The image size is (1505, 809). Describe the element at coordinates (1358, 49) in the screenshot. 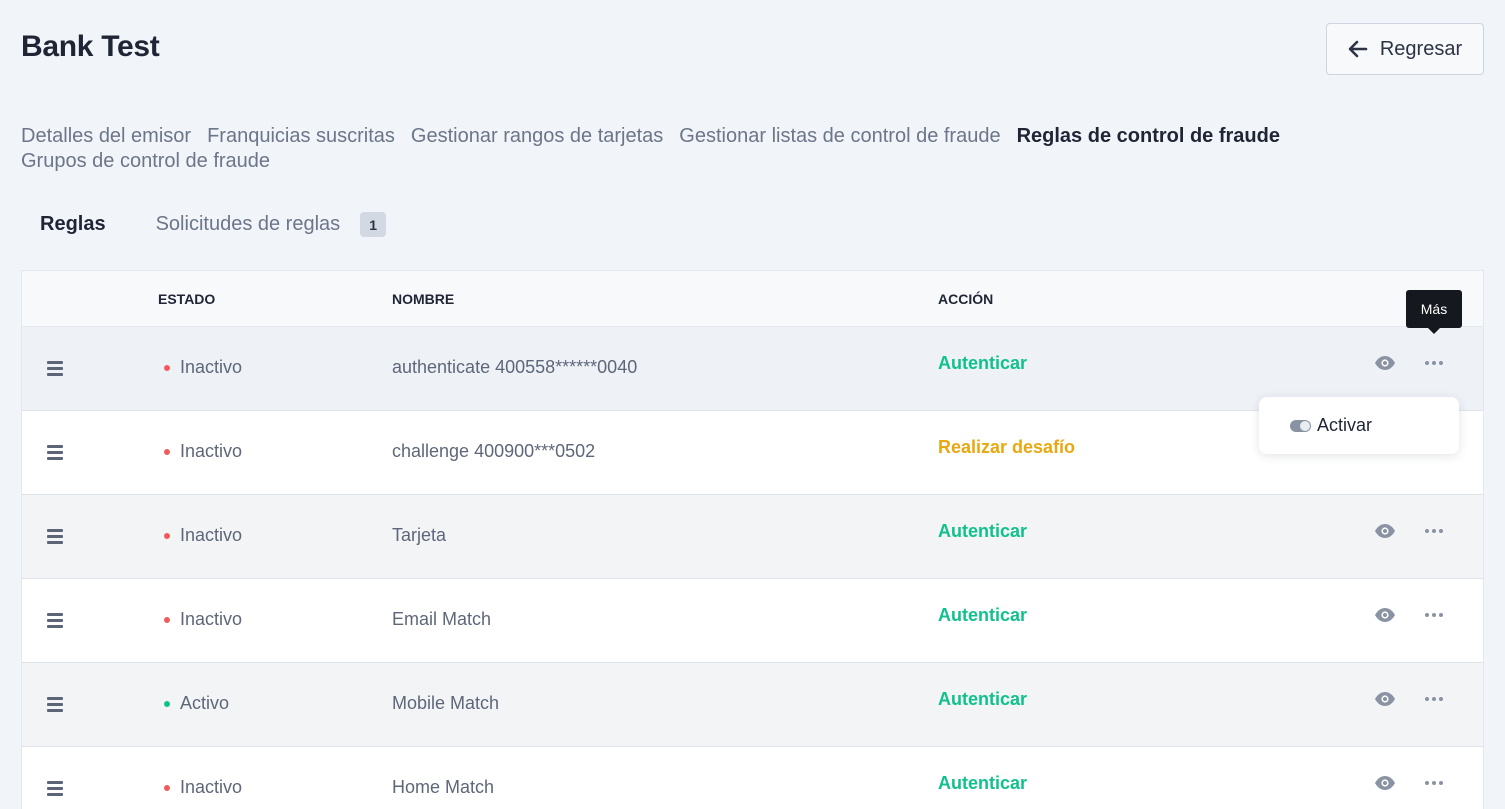

I see `arrow-left-icon` at that location.